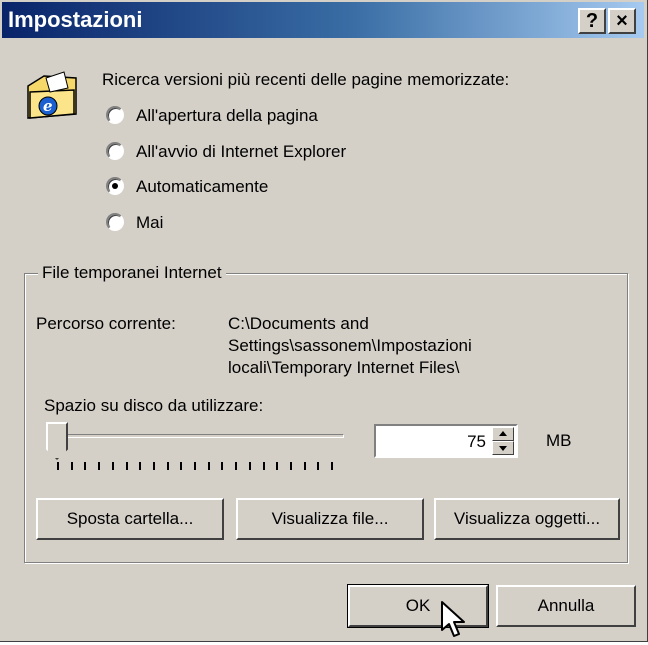 Image resolution: width=648 pixels, height=645 pixels. I want to click on window-title: Impostazioni, so click(75, 19).